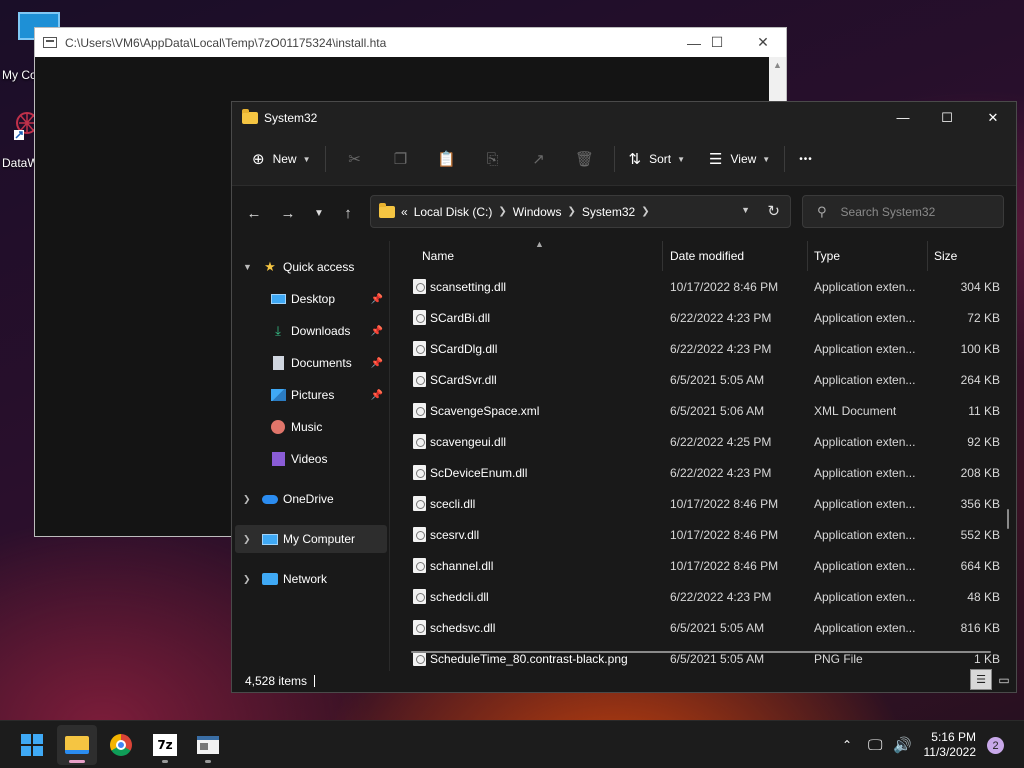 The height and width of the screenshot is (768, 1024). Describe the element at coordinates (77, 761) in the screenshot. I see `active-indicator` at that location.